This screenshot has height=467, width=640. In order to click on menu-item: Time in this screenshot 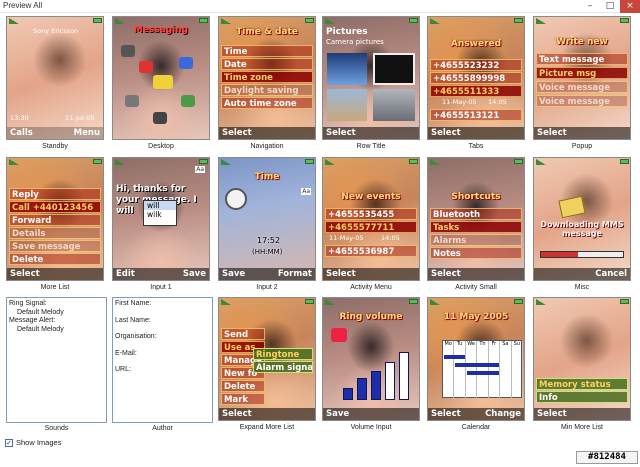, I will do `click(267, 51)`.